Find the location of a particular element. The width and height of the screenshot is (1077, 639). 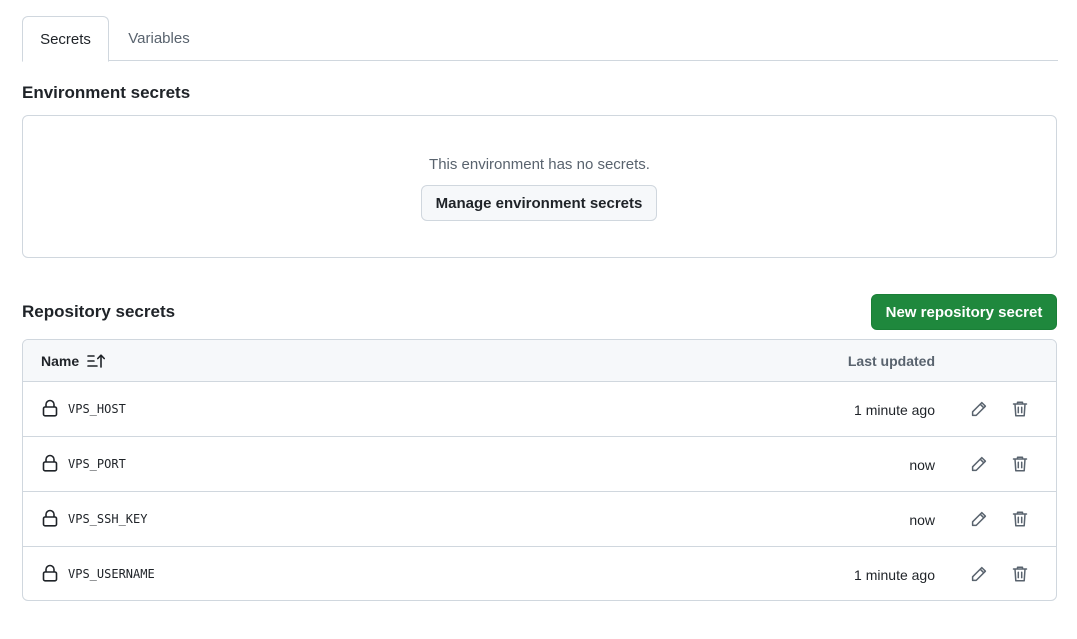

name-column-label: Name is located at coordinates (60, 361).